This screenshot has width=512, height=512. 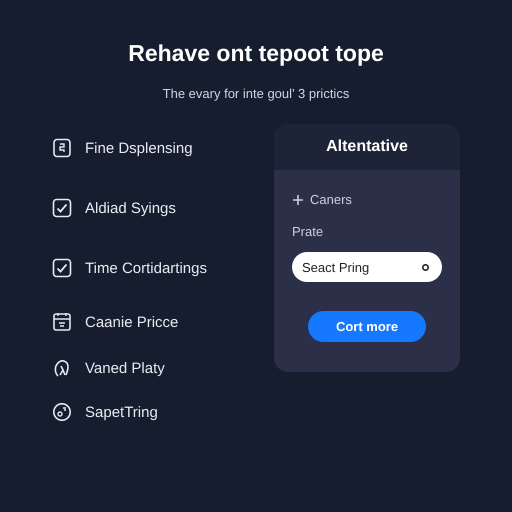 What do you see at coordinates (256, 93) in the screenshot?
I see `page-subtitle: The evary for inte goul’ 3 prictics` at bounding box center [256, 93].